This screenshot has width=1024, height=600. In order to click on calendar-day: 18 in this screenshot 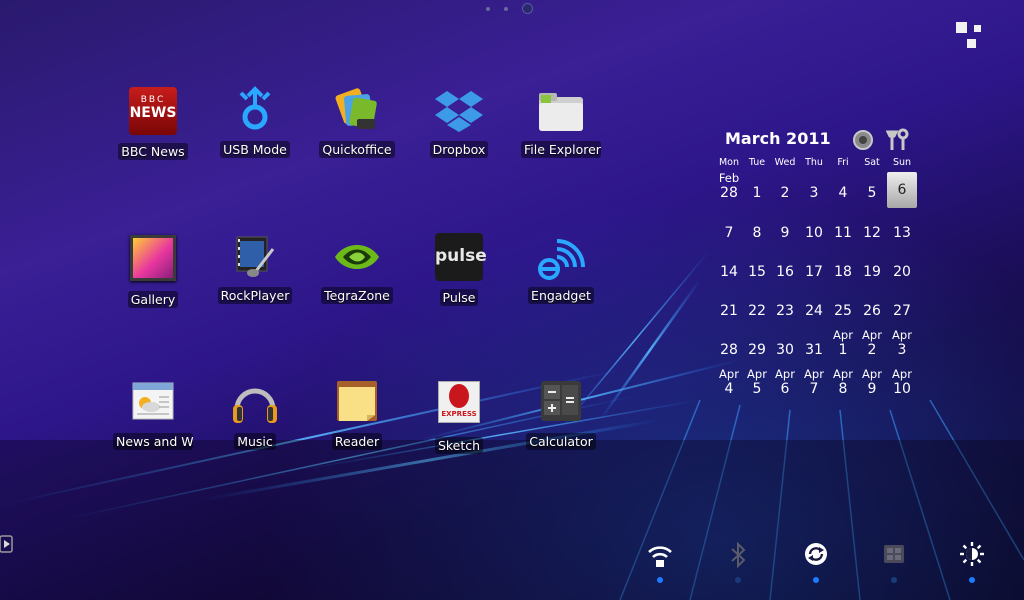, I will do `click(843, 272)`.